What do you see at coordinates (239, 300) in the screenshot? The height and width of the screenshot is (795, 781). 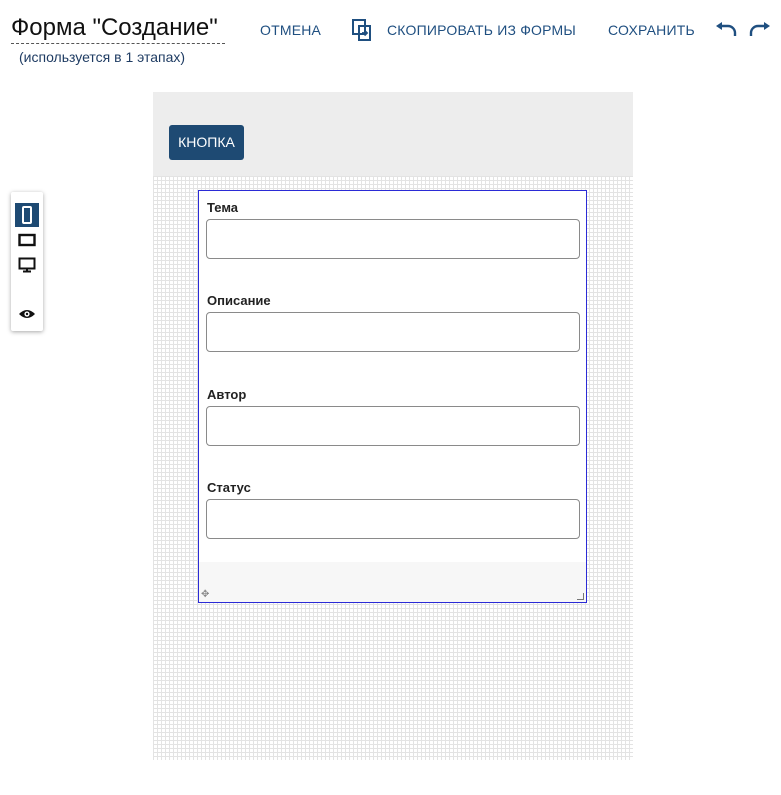 I see `field-label-description: Описание` at bounding box center [239, 300].